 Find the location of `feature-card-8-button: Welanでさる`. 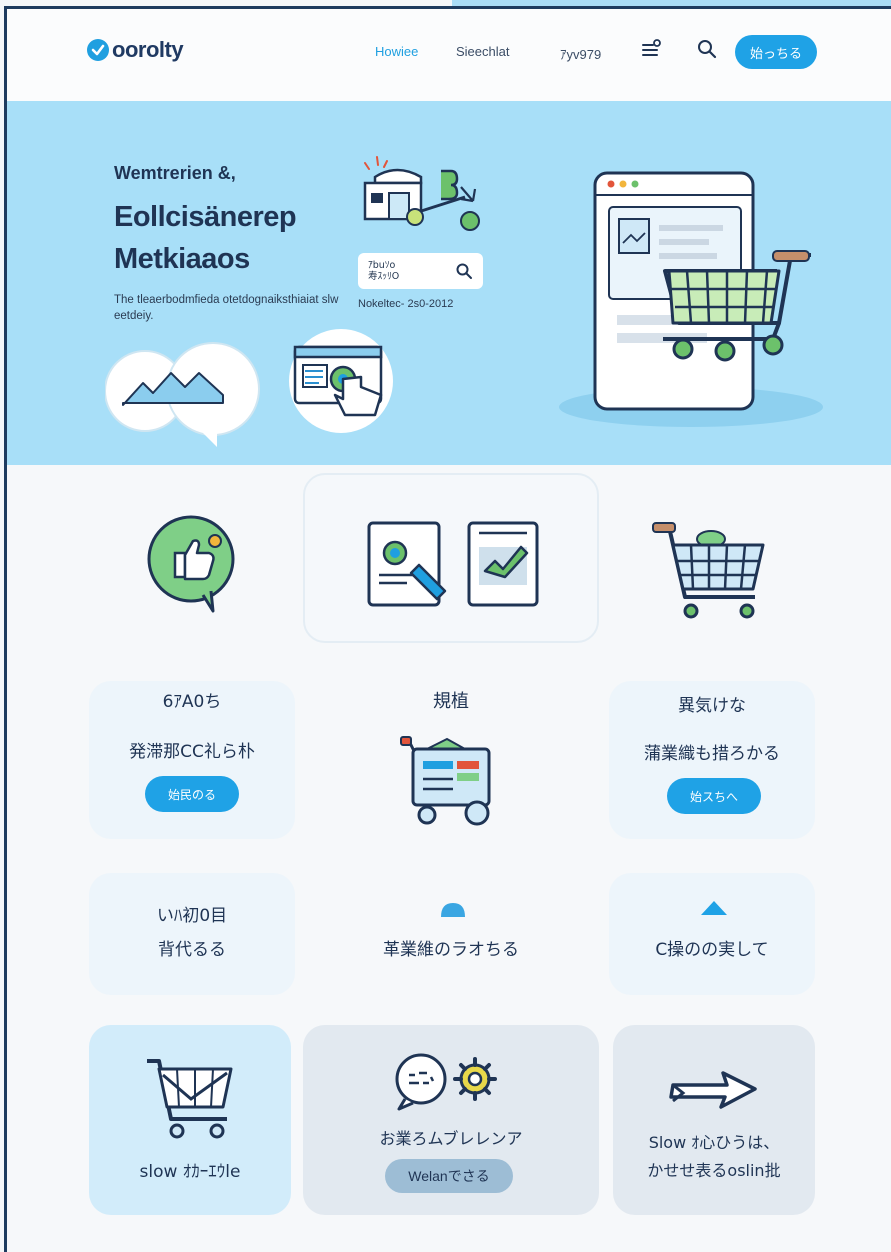

feature-card-8-button: Welanでさる is located at coordinates (449, 1176).